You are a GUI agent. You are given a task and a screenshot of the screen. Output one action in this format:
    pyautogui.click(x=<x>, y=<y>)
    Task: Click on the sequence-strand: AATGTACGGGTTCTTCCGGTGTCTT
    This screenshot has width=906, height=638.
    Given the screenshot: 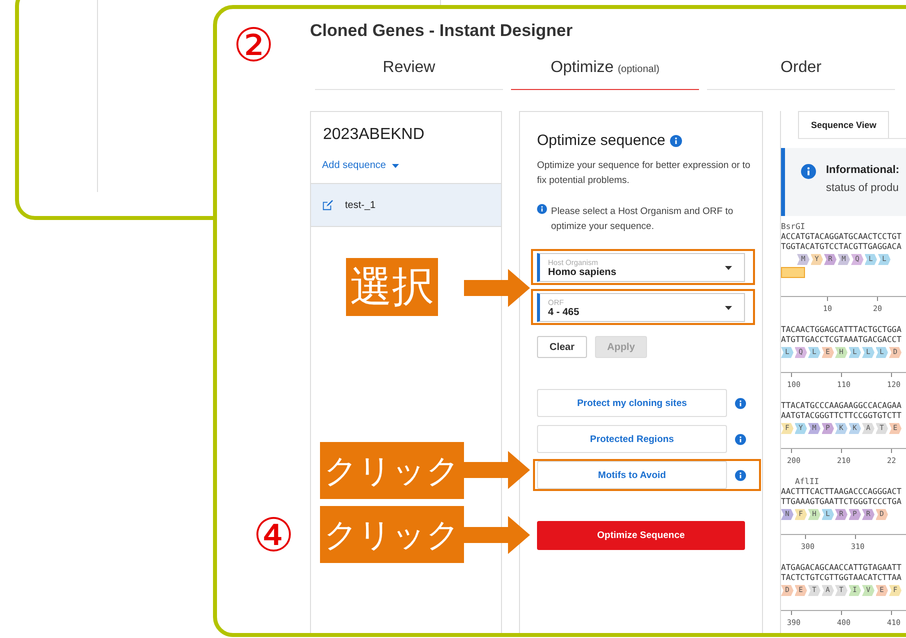 What is the action you would take?
    pyautogui.click(x=841, y=416)
    